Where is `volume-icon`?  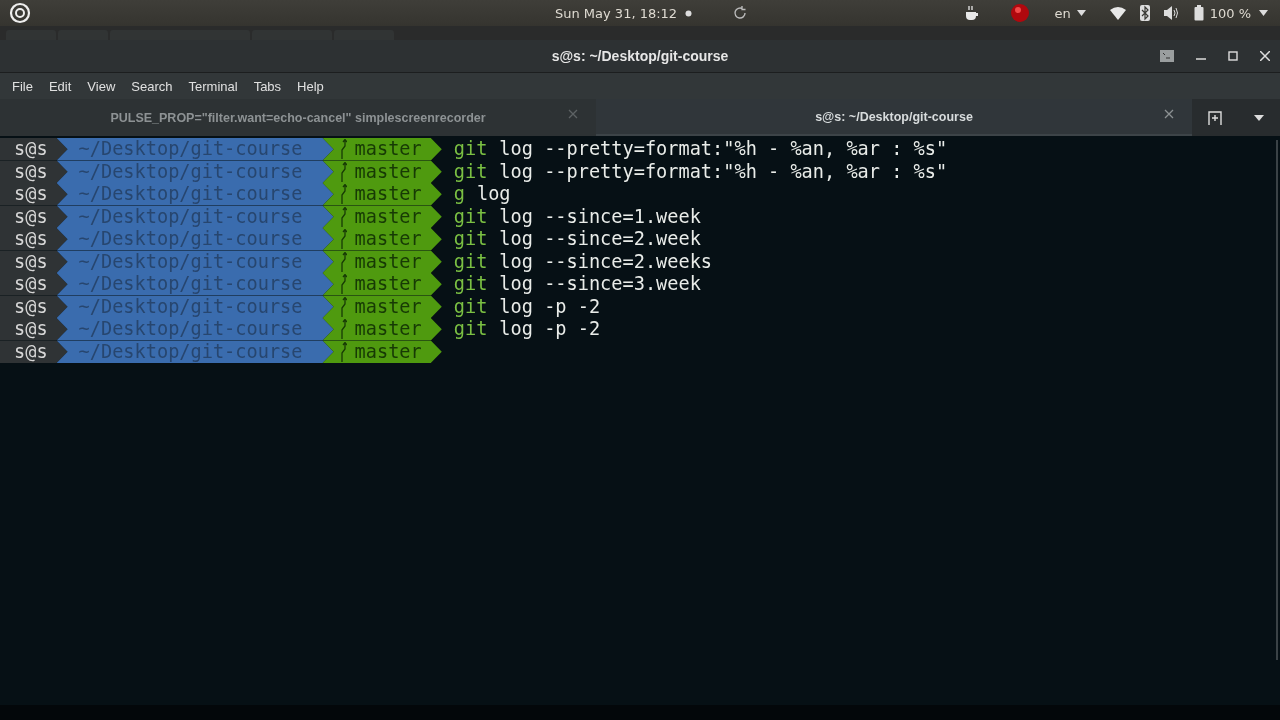 volume-icon is located at coordinates (1171, 13).